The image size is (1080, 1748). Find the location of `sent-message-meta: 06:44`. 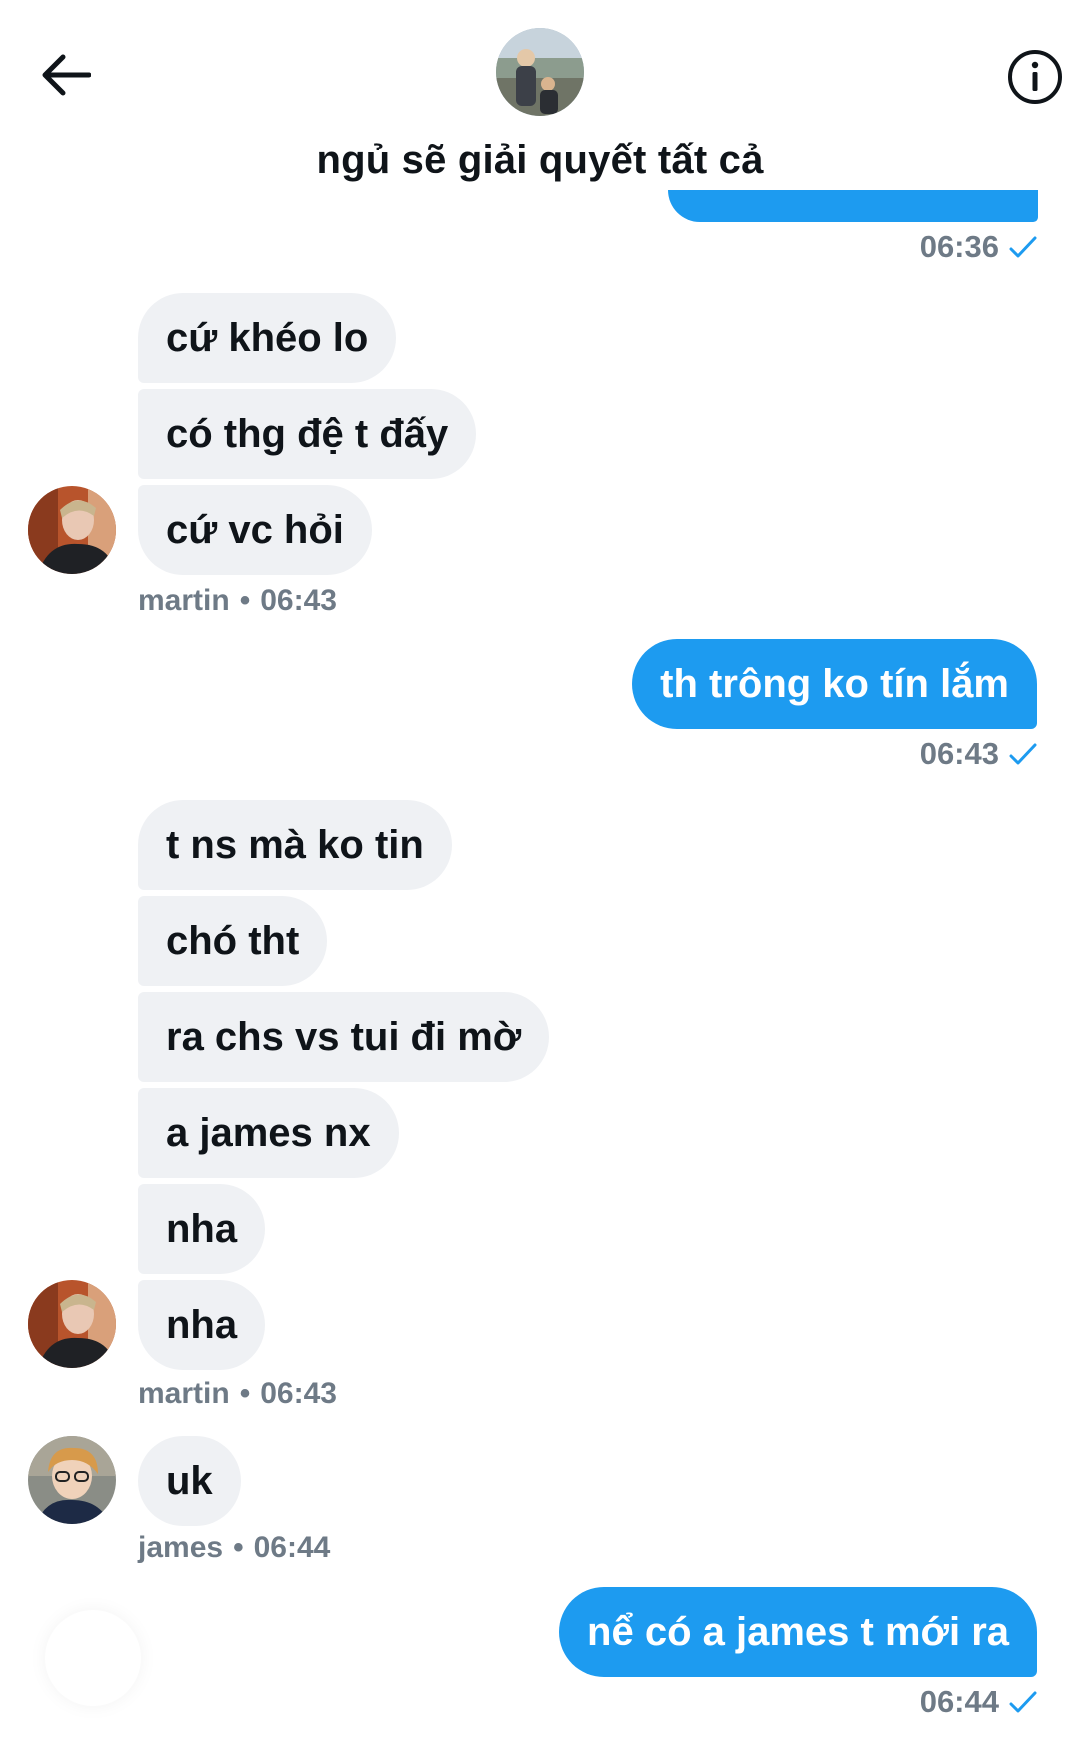

sent-message-meta: 06:44 is located at coordinates (978, 1702).